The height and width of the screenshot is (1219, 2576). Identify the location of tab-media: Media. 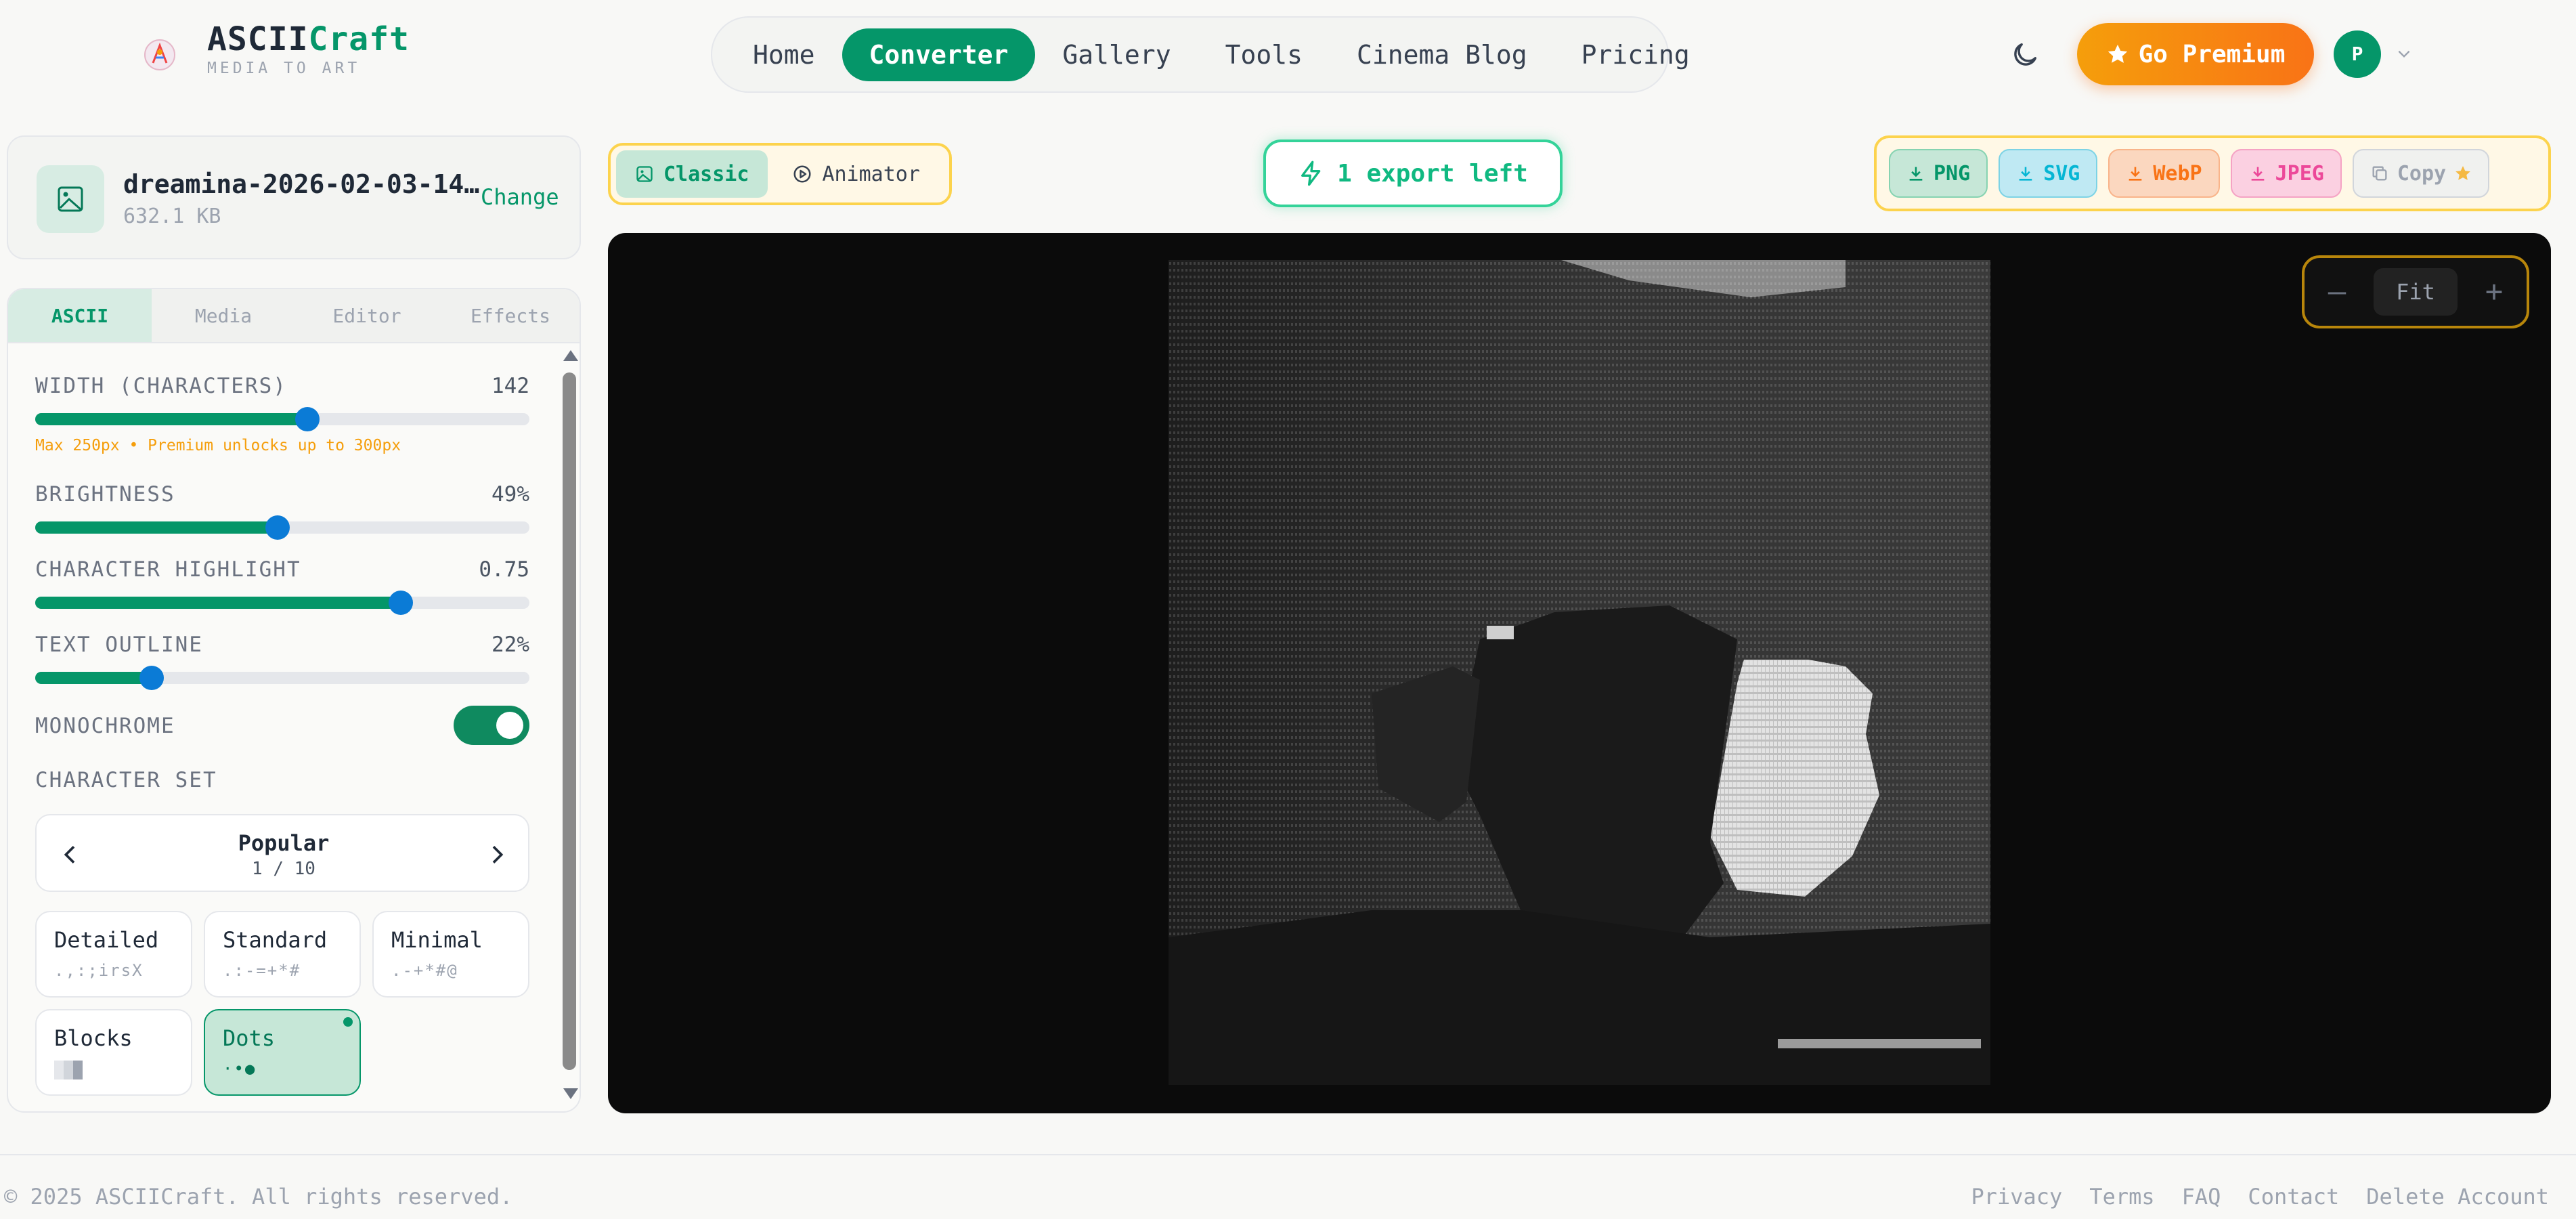
(223, 315).